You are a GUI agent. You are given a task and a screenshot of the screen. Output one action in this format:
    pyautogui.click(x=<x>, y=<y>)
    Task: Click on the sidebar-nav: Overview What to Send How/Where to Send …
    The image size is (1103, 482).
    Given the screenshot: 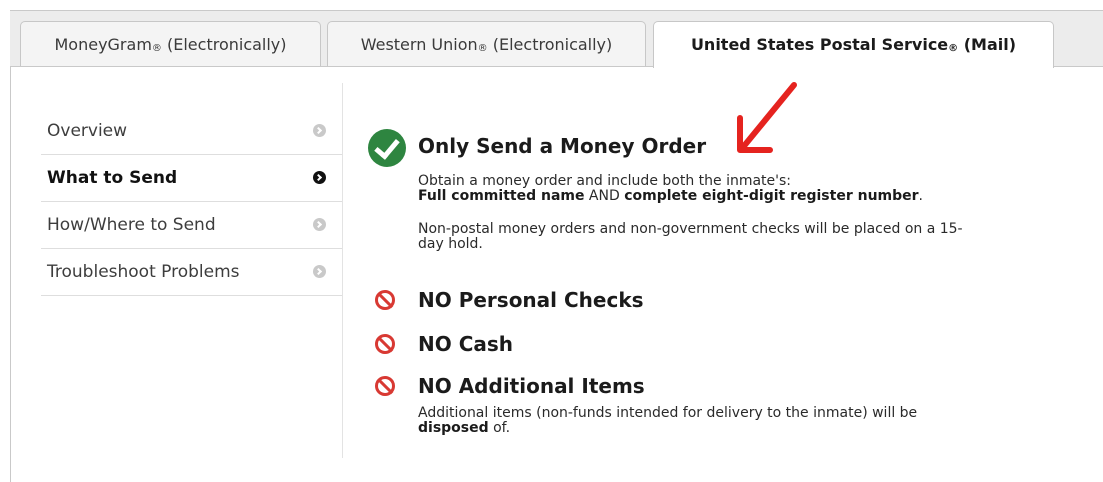 What is the action you would take?
    pyautogui.click(x=191, y=202)
    